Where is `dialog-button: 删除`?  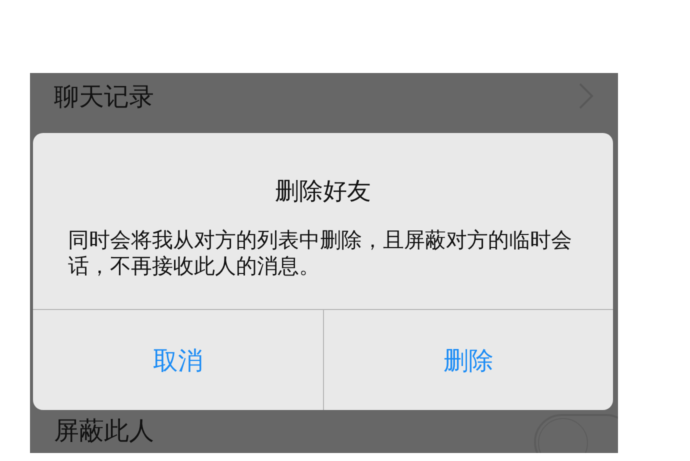 dialog-button: 删除 is located at coordinates (467, 360).